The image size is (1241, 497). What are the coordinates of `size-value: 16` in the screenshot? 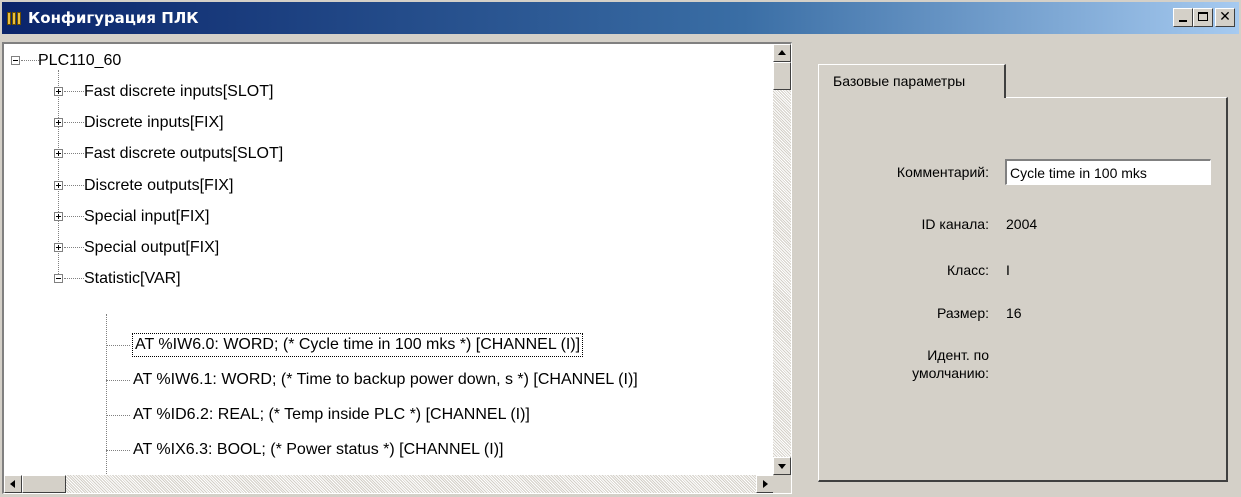 It's located at (1014, 313).